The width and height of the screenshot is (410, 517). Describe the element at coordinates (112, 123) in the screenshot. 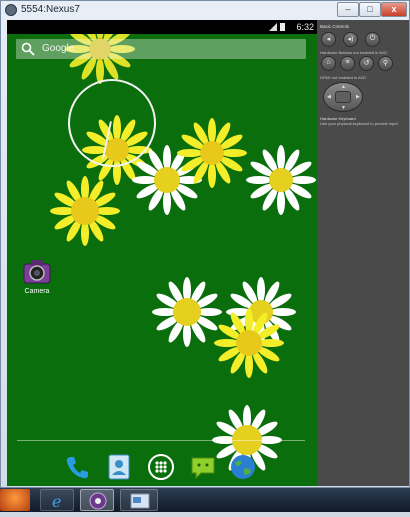

I see `touch-indicator-circle` at that location.